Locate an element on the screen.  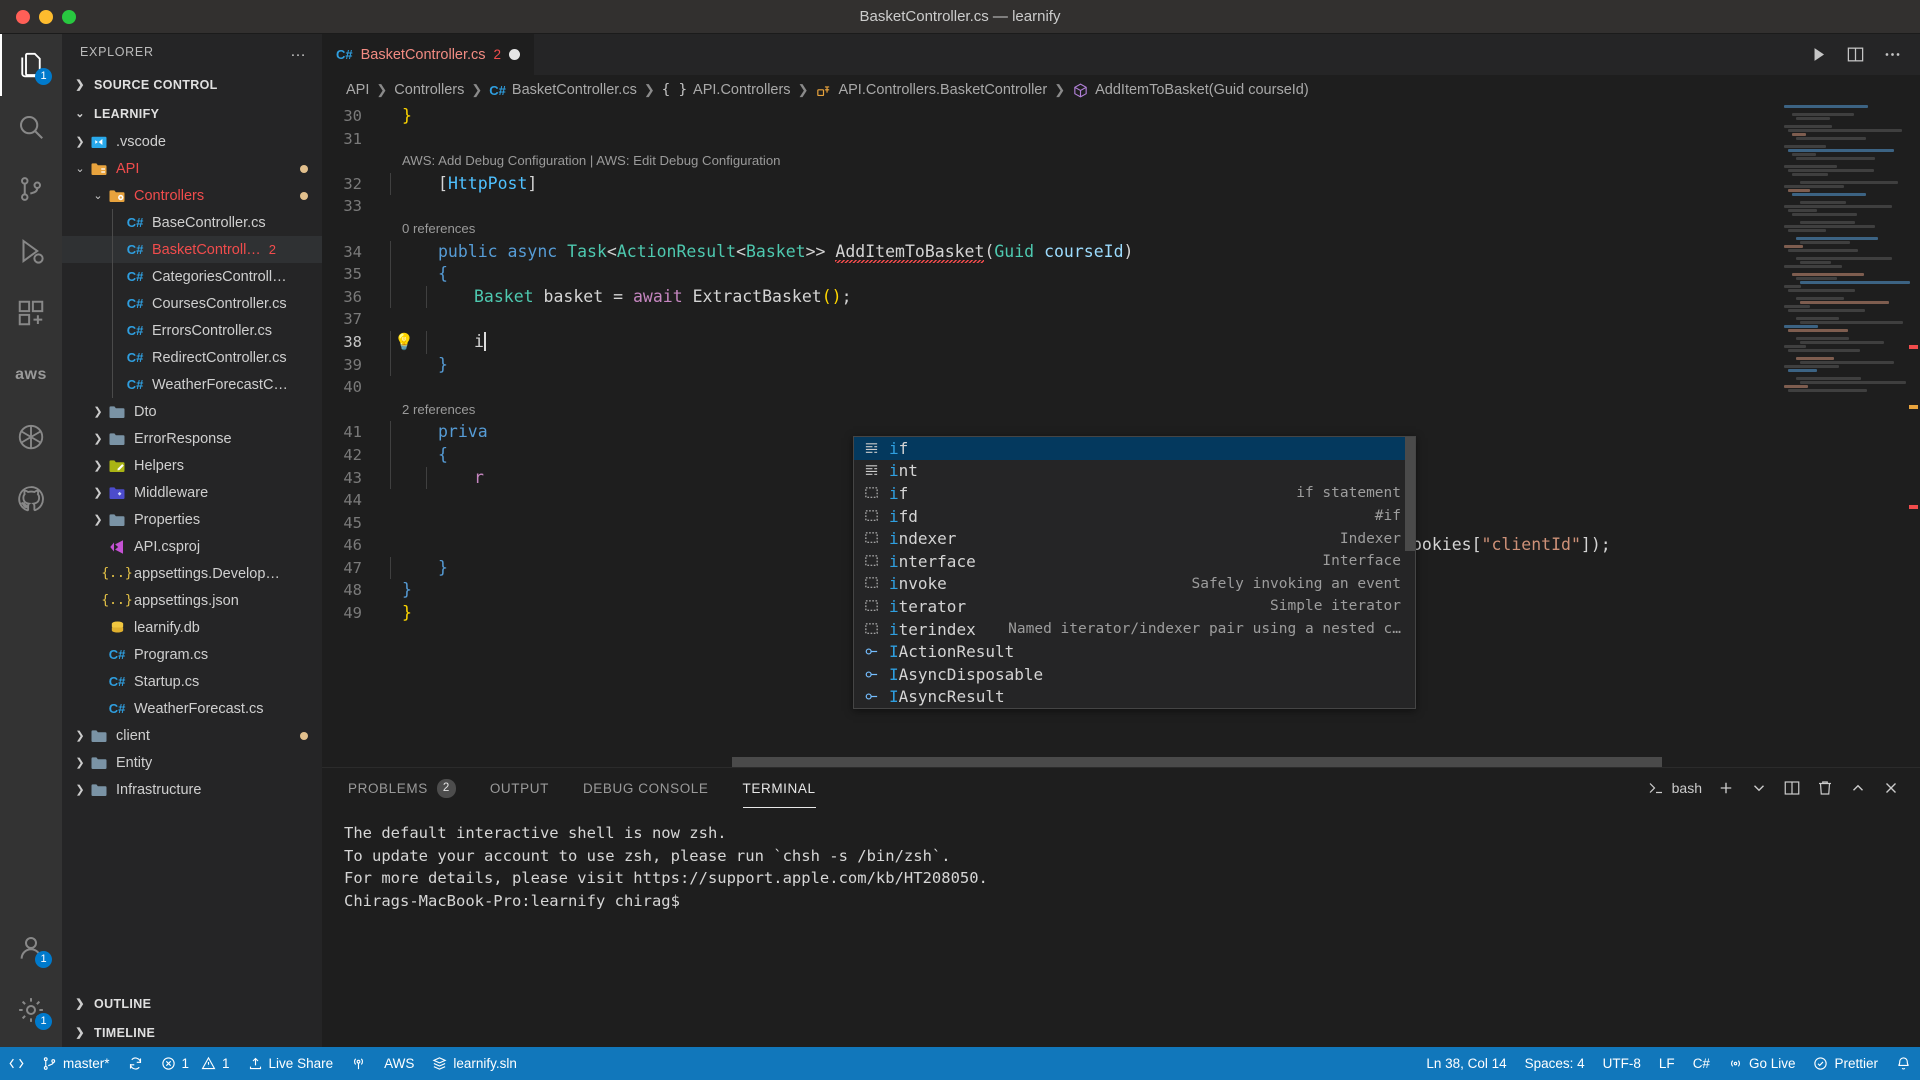
breadcrumb-item-3: { } API.Controllers is located at coordinates (726, 90).